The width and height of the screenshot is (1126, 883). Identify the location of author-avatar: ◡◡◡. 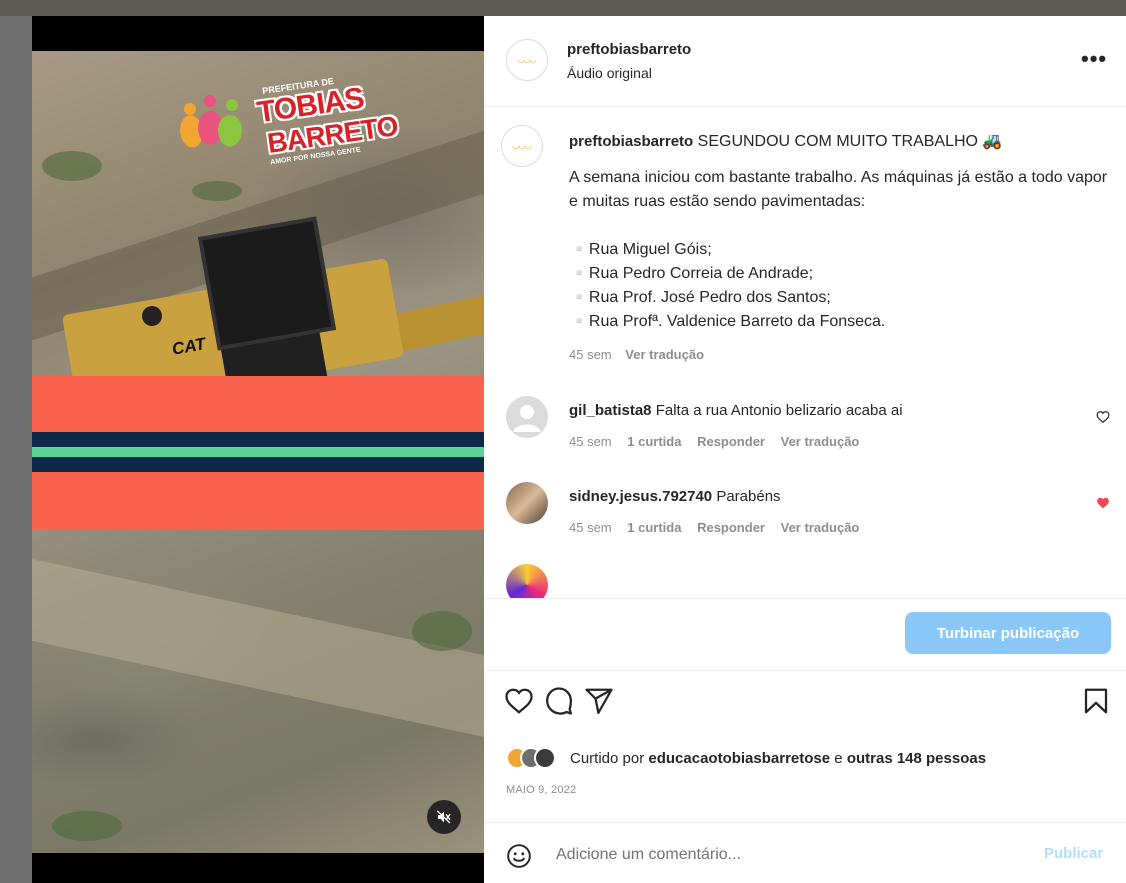
(527, 60).